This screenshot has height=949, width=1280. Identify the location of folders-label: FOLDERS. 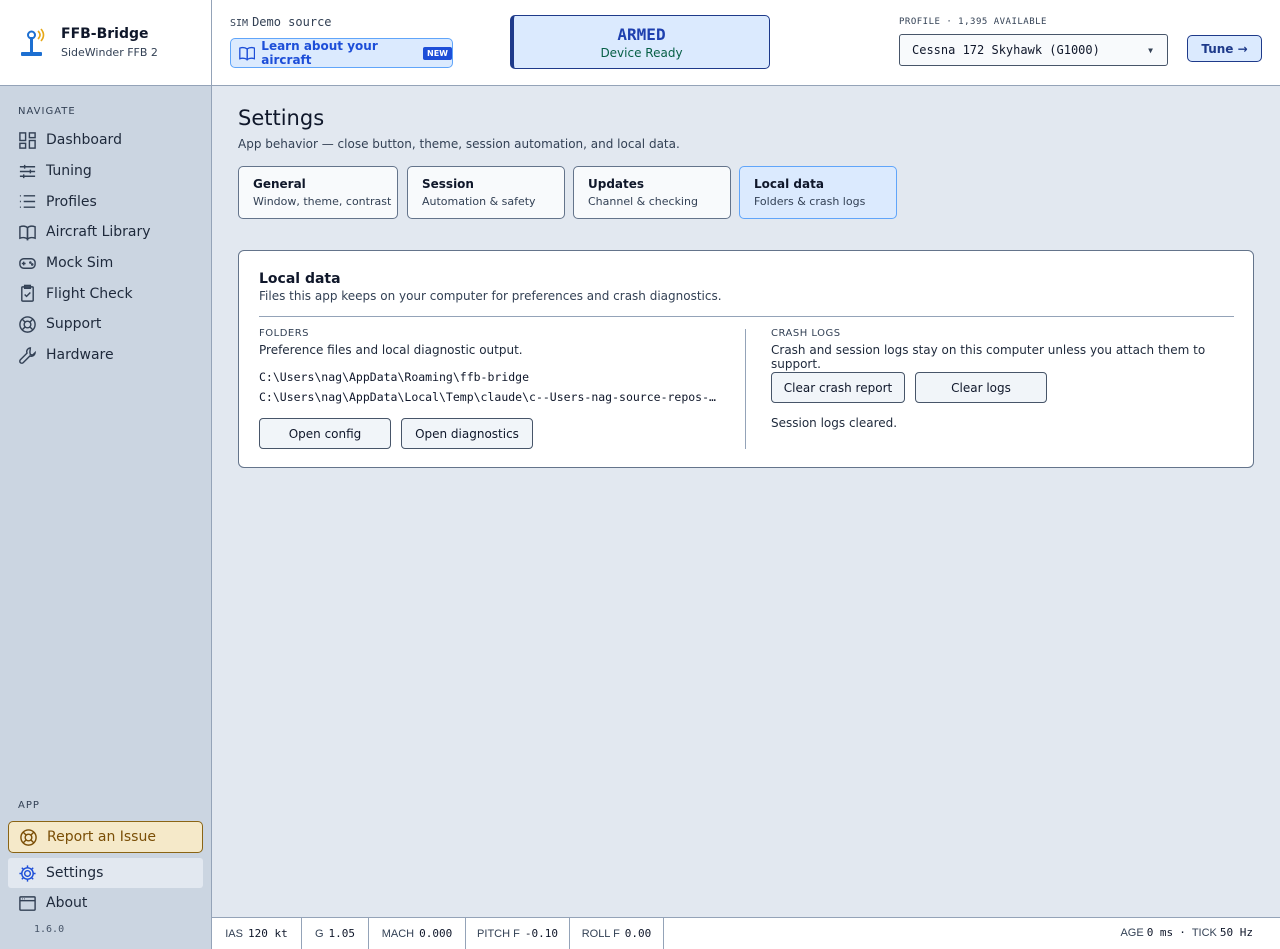
(284, 333).